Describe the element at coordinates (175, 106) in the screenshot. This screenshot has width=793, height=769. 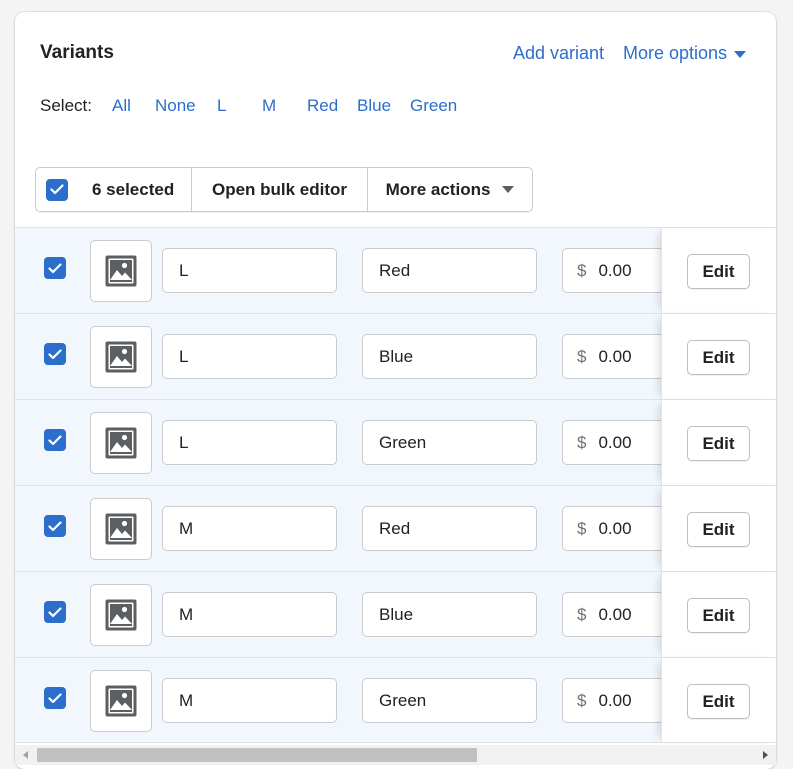
I see `select-none-link: None` at that location.